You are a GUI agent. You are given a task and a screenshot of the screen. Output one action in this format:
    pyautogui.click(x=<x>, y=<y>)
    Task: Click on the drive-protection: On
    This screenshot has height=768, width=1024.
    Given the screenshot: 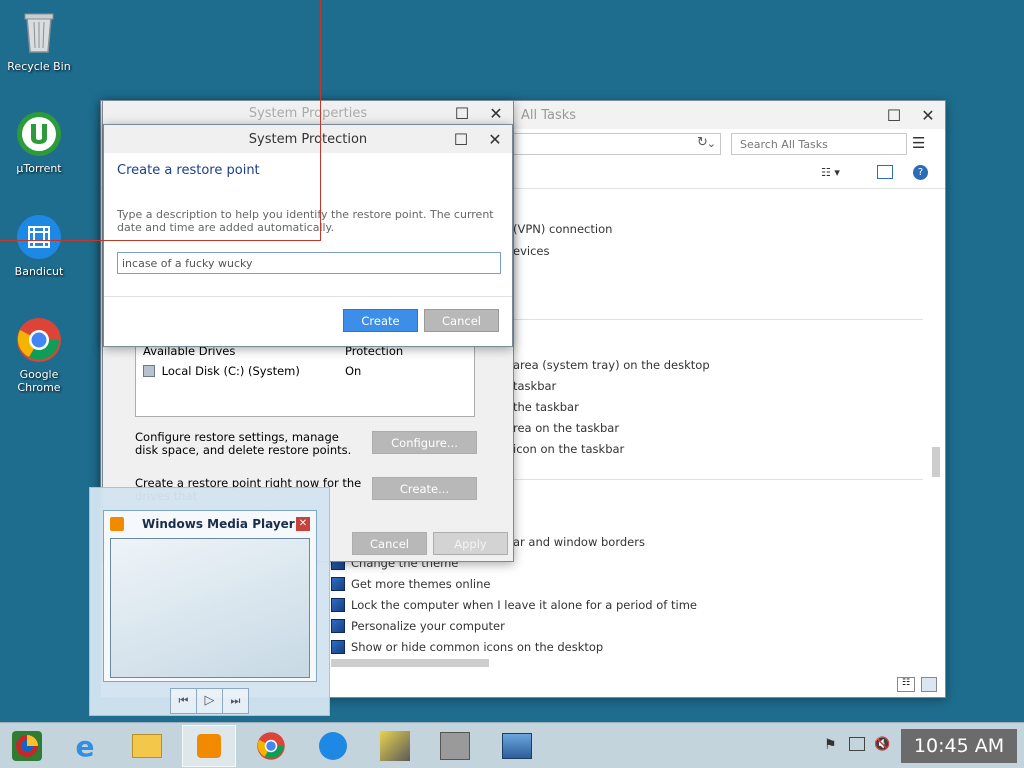 What is the action you would take?
    pyautogui.click(x=353, y=371)
    